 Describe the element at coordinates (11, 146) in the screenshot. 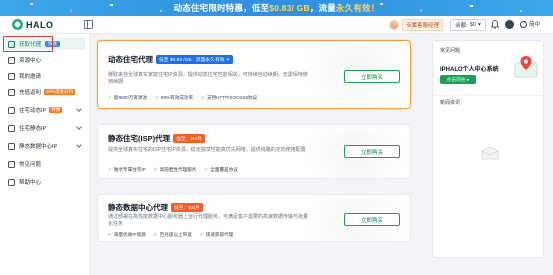

I see `datacenter-icon` at that location.